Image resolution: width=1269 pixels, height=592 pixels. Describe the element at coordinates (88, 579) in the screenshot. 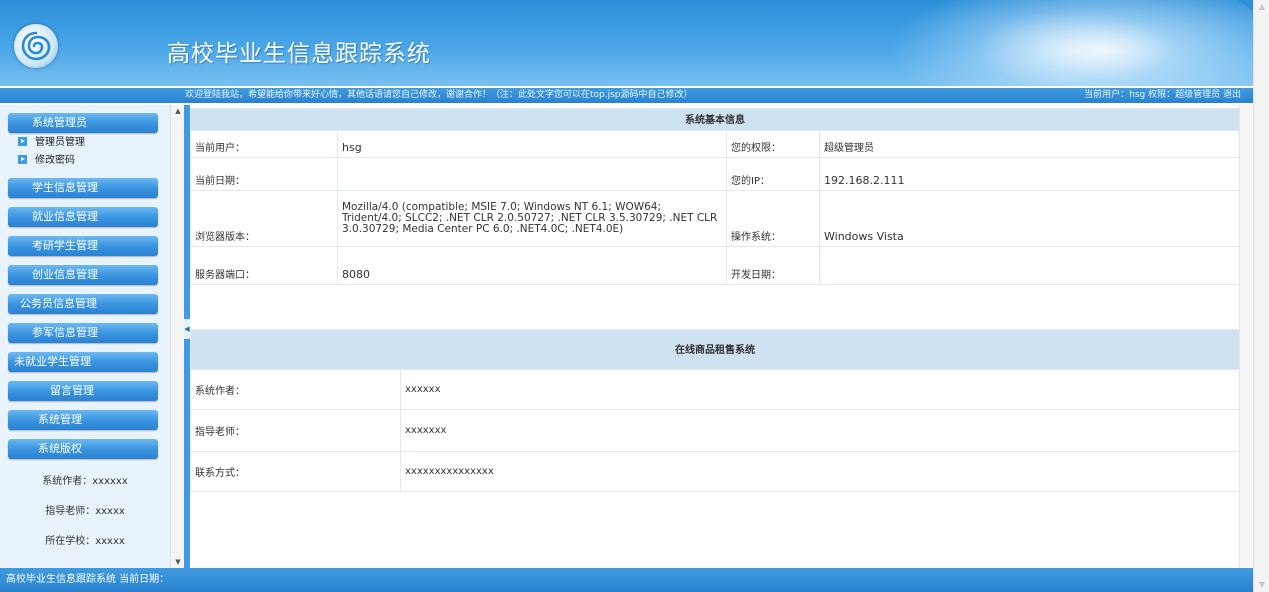

I see `footer-text: 高校毕业生信息跟踪系统 当前日期：` at that location.